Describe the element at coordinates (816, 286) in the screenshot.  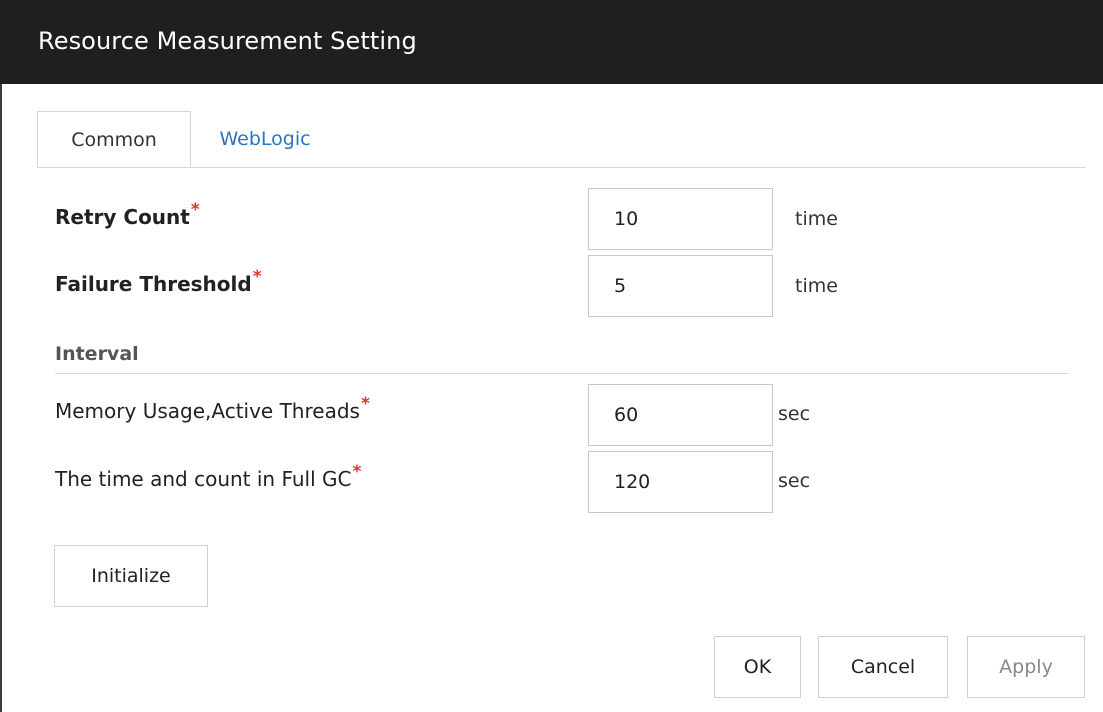
I see `failure-threshold-unit: time` at that location.